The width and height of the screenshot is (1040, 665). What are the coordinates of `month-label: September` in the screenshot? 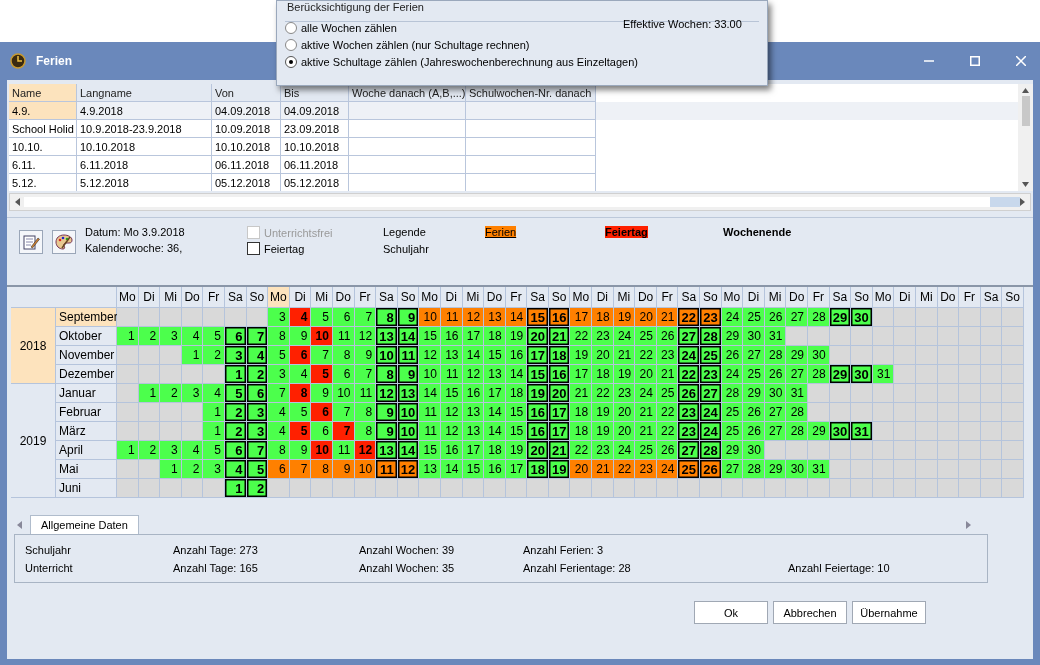 It's located at (86, 317).